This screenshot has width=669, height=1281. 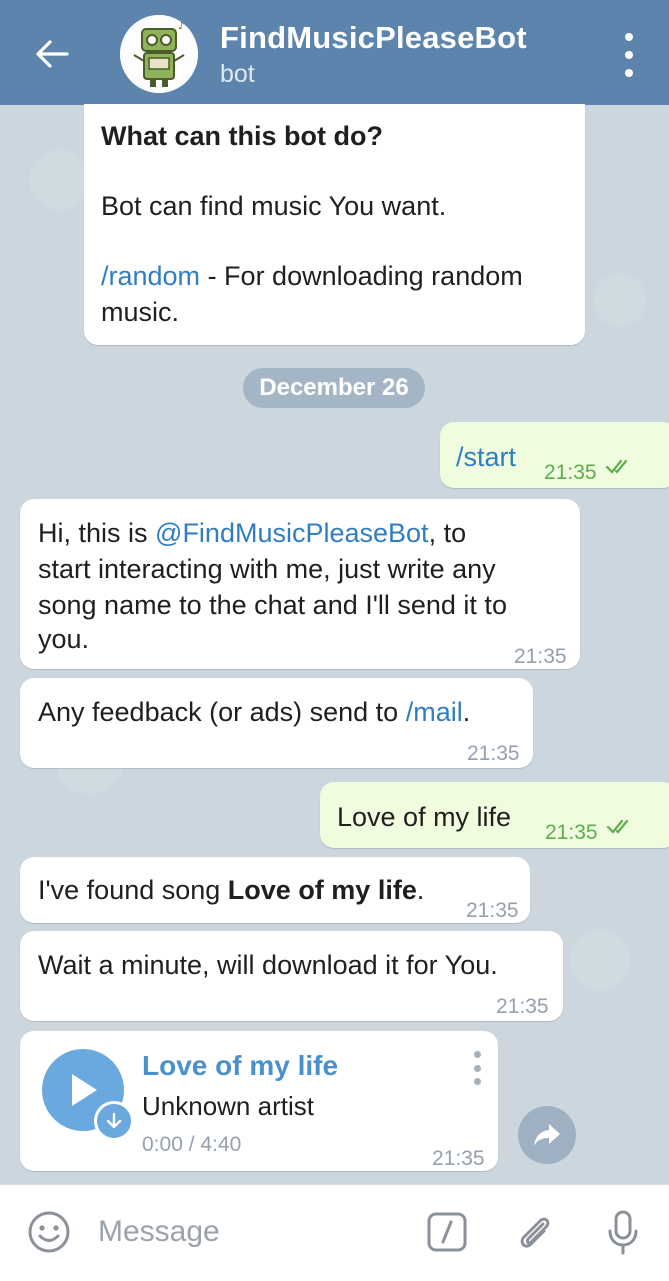 What do you see at coordinates (240, 1065) in the screenshot?
I see `audio-title: Love of my life` at bounding box center [240, 1065].